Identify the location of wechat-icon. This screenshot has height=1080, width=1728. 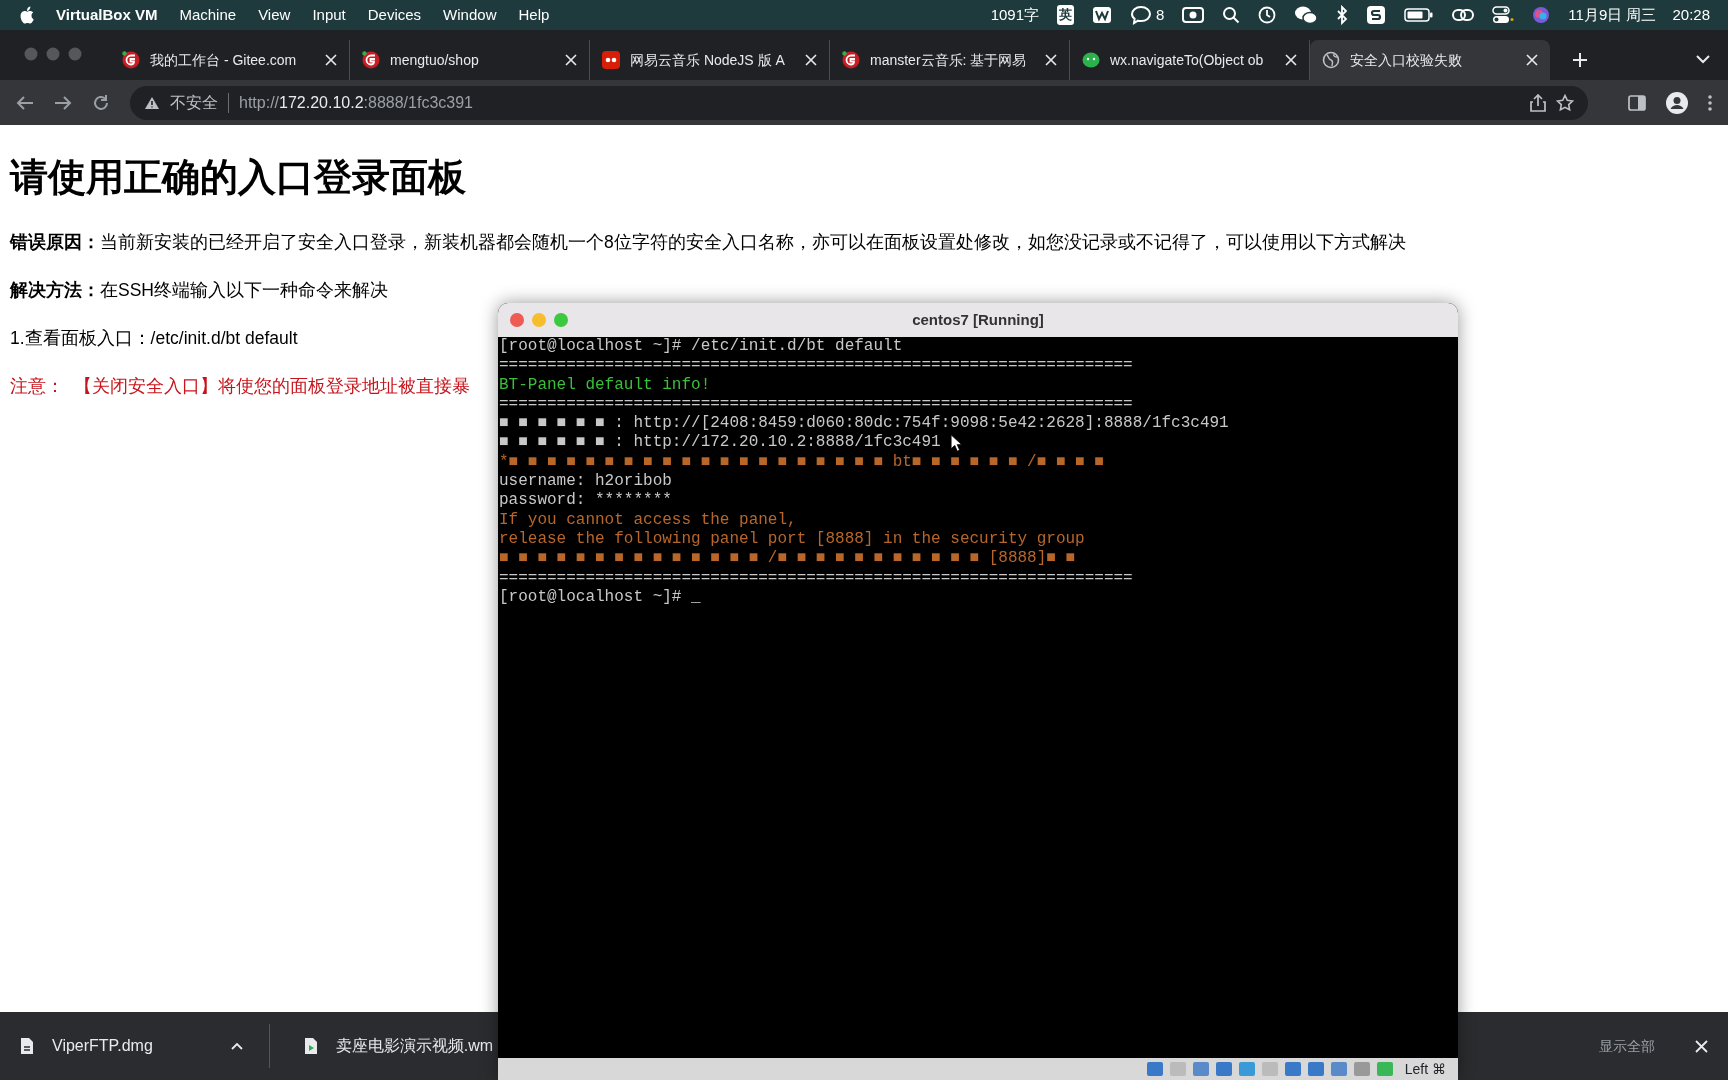
(1306, 15).